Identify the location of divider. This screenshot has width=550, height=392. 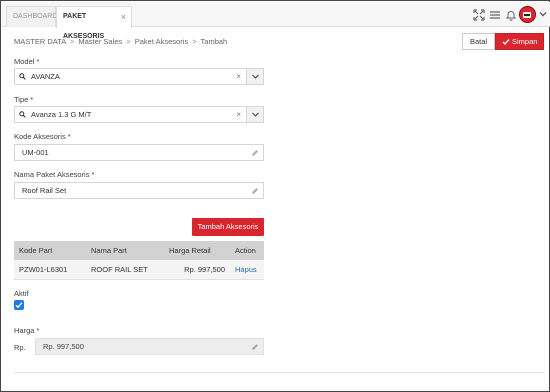
(279, 372).